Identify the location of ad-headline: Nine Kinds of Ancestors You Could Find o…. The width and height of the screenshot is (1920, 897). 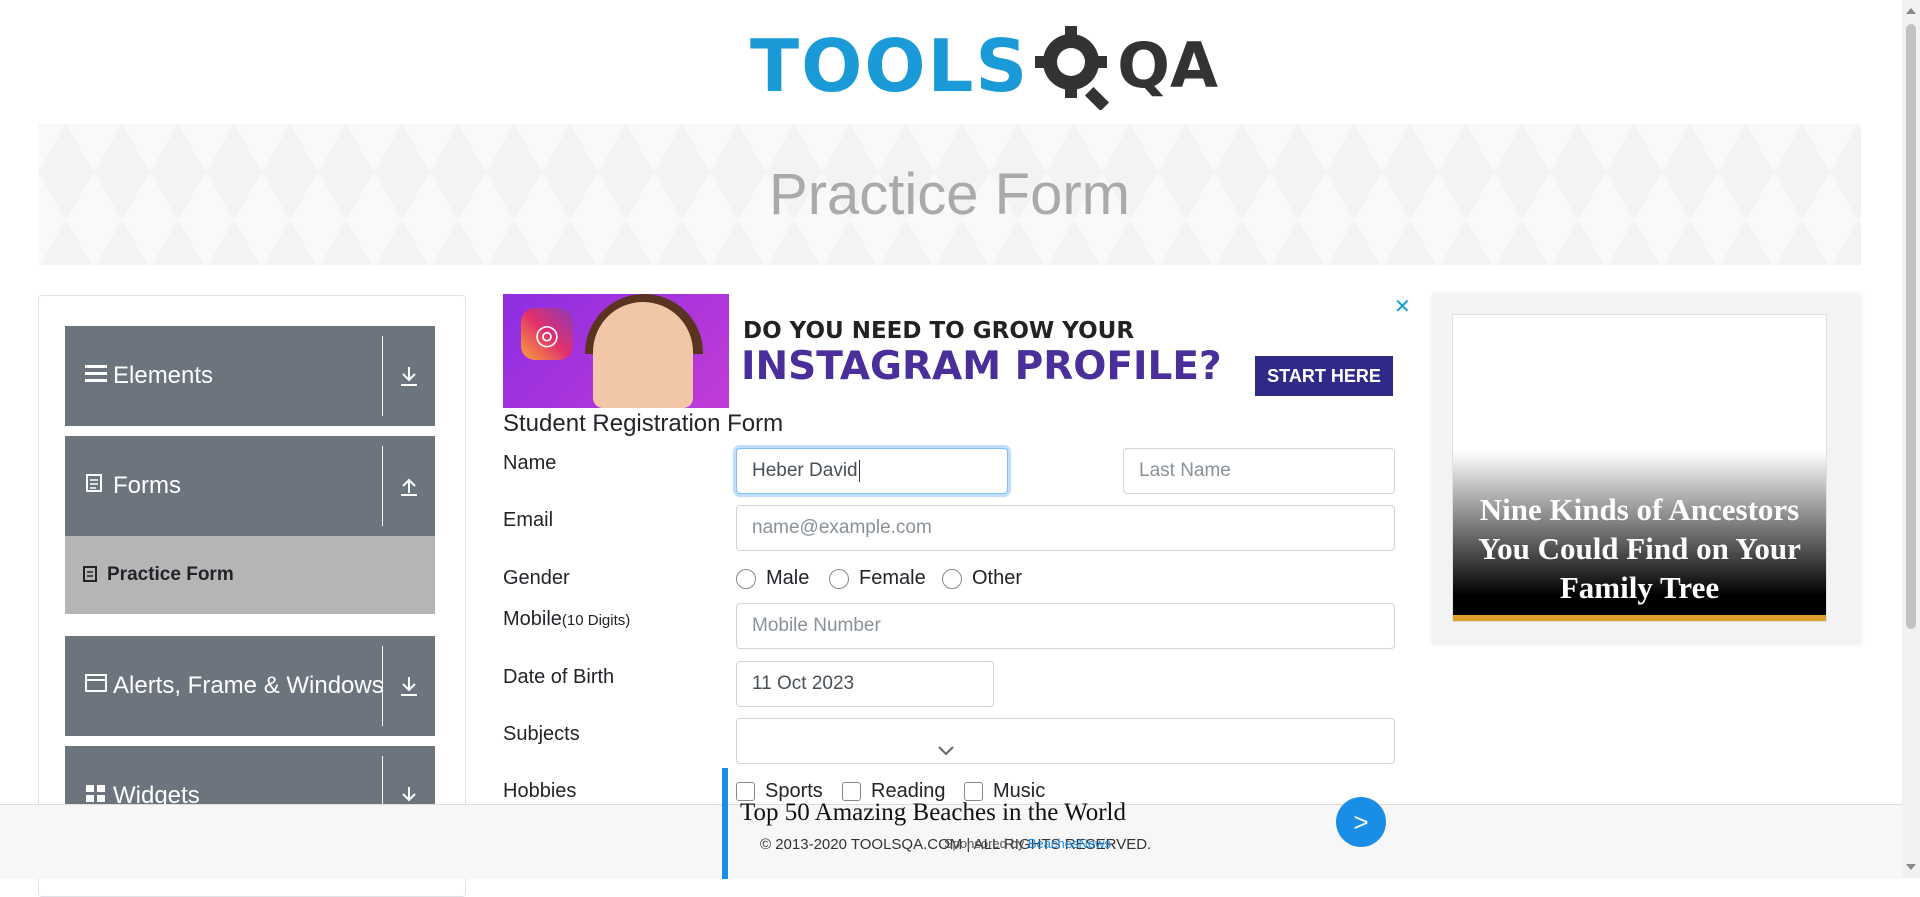
(1639, 548).